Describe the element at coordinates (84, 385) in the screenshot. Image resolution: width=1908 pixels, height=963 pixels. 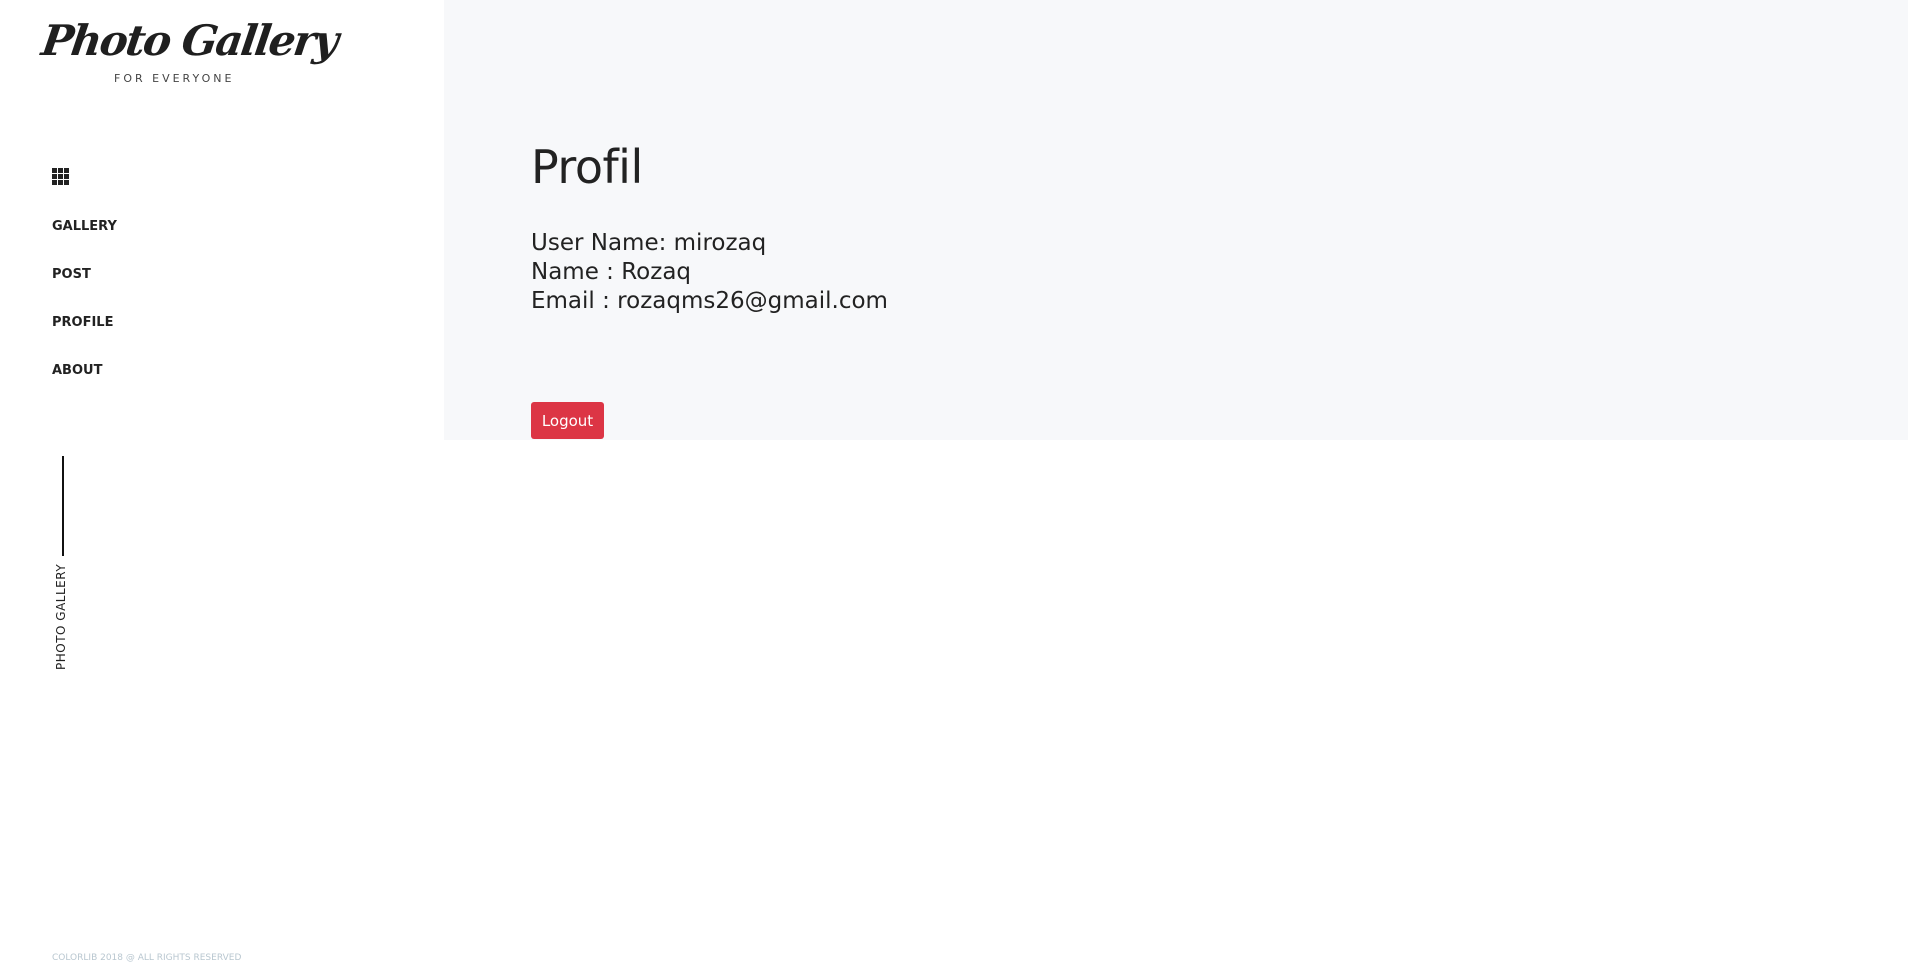
I see `nav-item-about: ABOUT` at that location.